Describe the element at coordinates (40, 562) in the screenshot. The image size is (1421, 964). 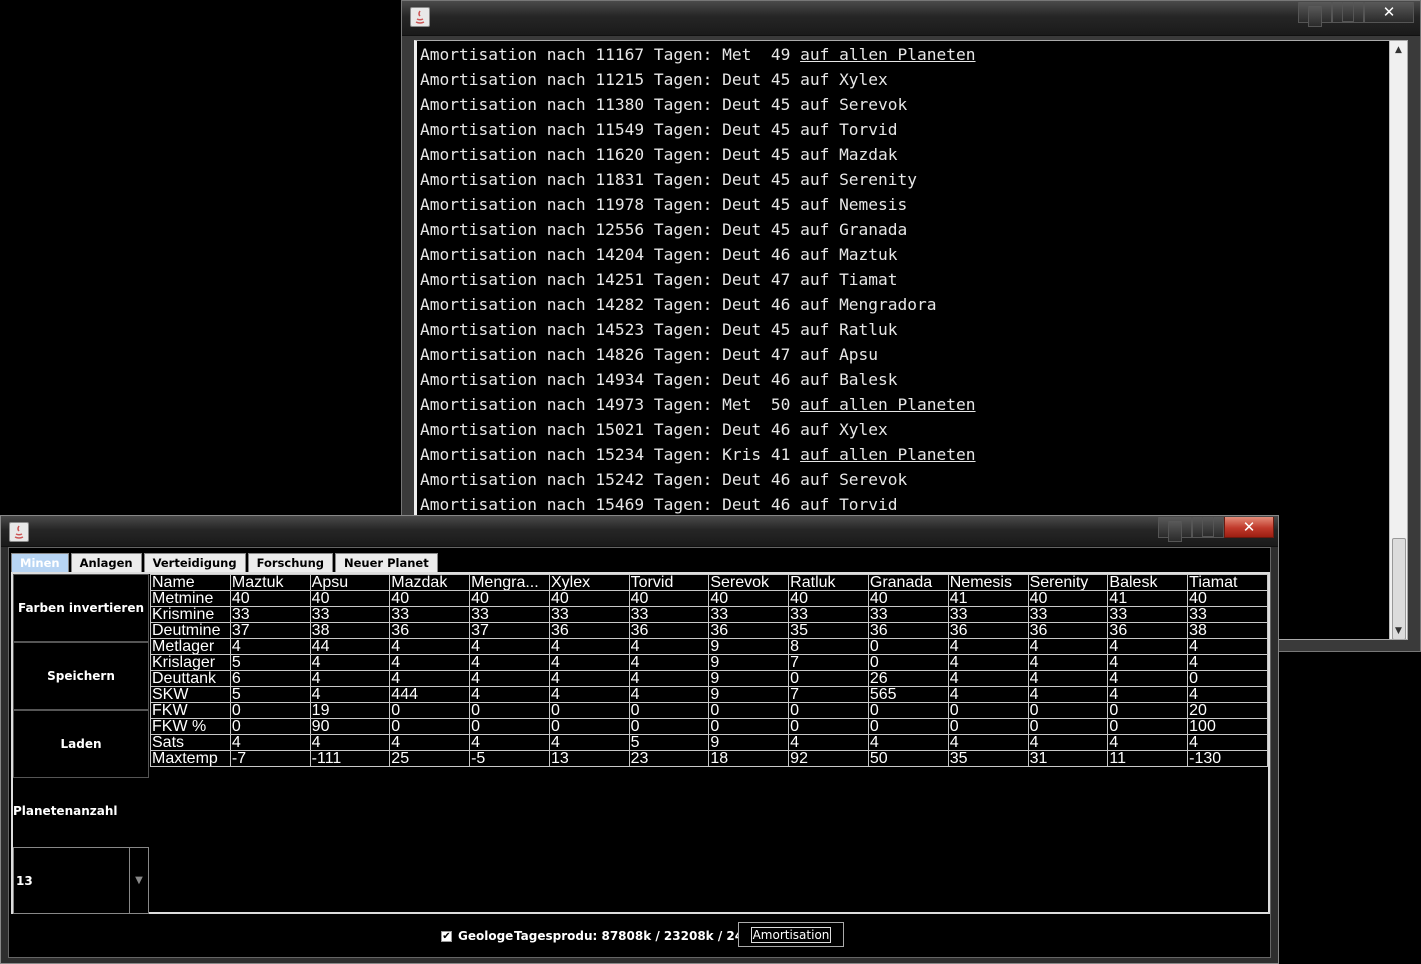
I see `tab-minen: Minen` at that location.